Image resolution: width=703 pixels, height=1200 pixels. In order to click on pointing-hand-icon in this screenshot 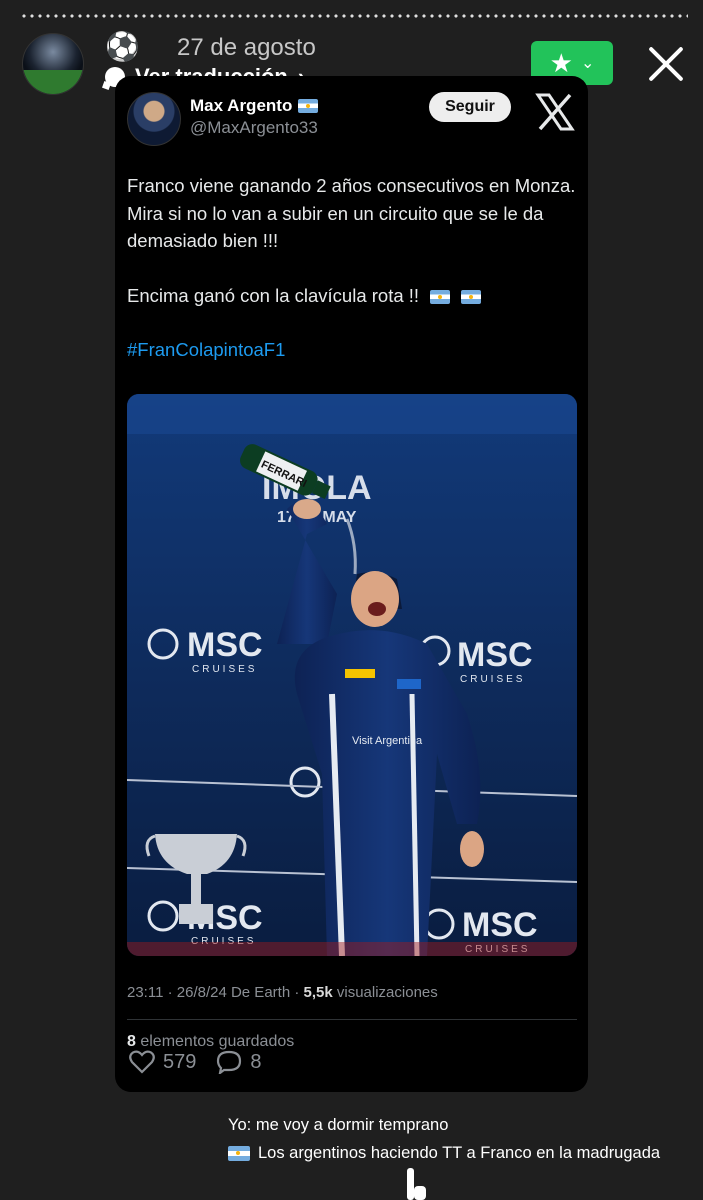, I will do `click(416, 1184)`.